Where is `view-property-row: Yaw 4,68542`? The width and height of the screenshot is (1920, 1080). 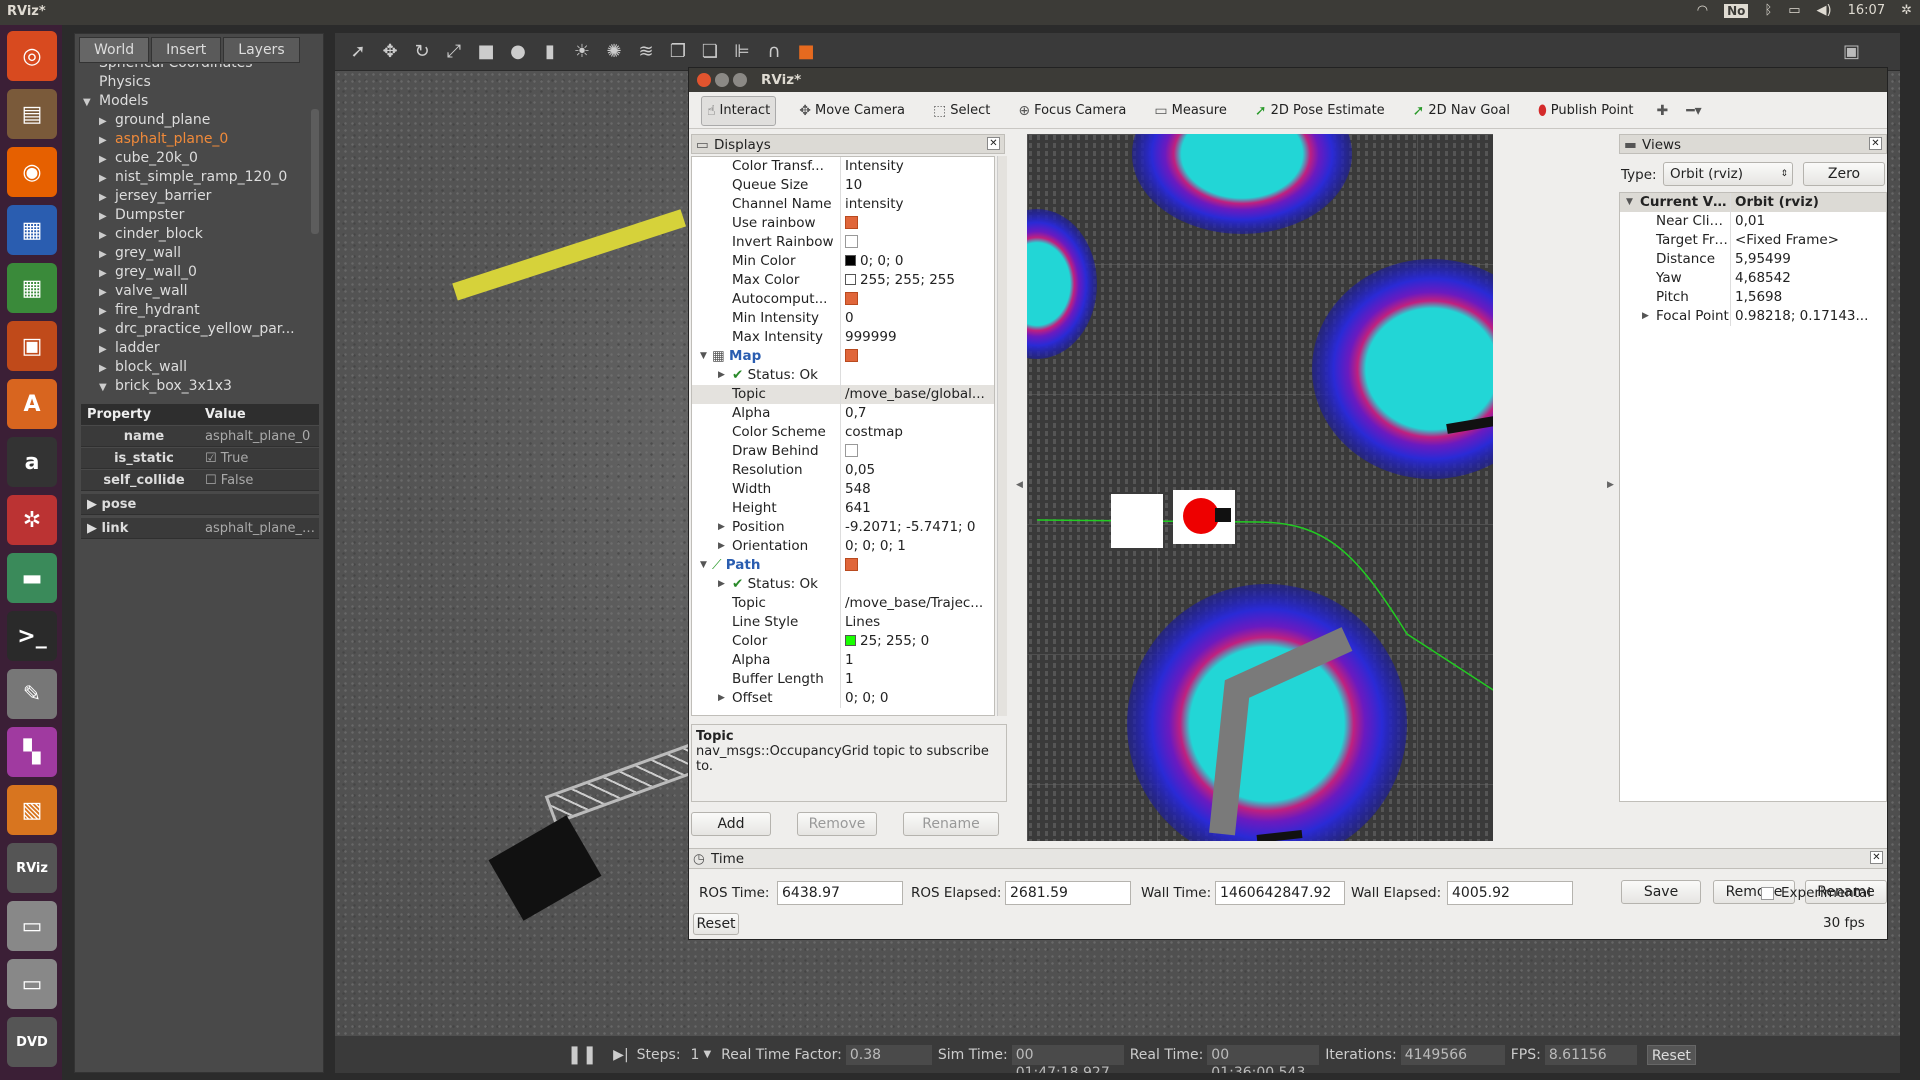 view-property-row: Yaw 4,68542 is located at coordinates (1753, 278).